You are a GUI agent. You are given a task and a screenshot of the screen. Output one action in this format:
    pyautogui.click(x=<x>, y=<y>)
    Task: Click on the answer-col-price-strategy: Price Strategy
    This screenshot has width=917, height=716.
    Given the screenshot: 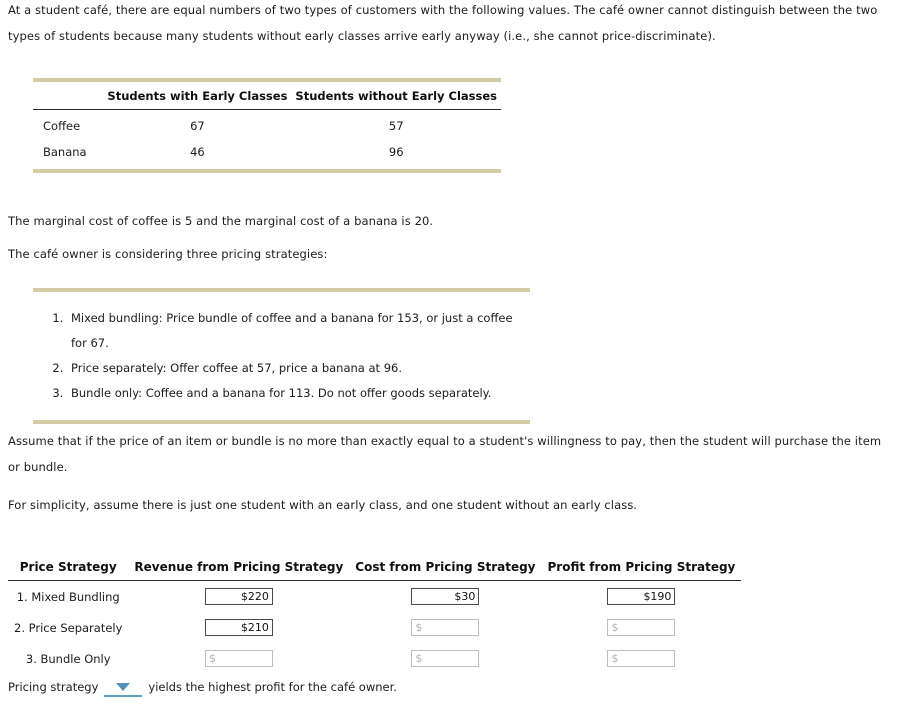 What is the action you would take?
    pyautogui.click(x=68, y=569)
    